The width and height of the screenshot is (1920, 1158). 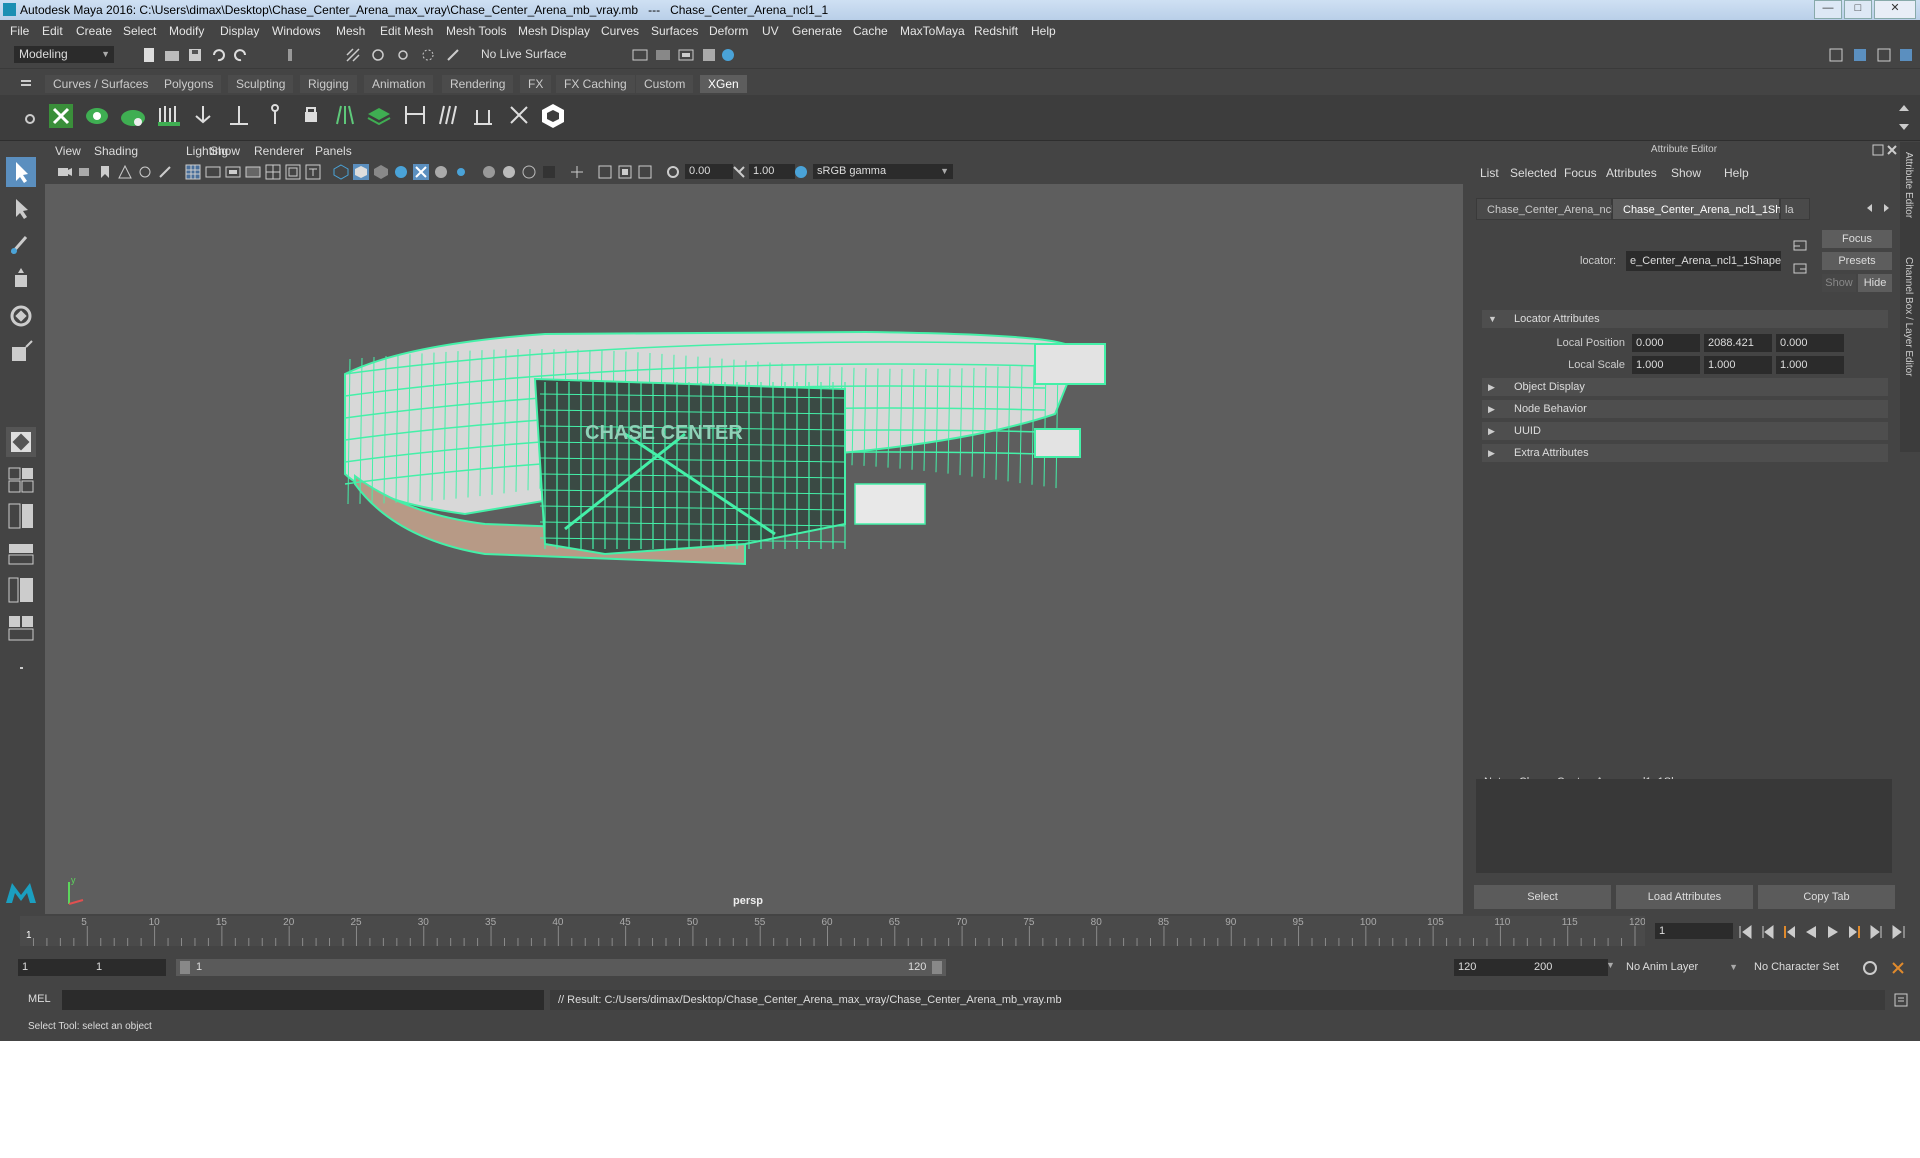 What do you see at coordinates (195, 55) in the screenshot?
I see `save-scene-icon` at bounding box center [195, 55].